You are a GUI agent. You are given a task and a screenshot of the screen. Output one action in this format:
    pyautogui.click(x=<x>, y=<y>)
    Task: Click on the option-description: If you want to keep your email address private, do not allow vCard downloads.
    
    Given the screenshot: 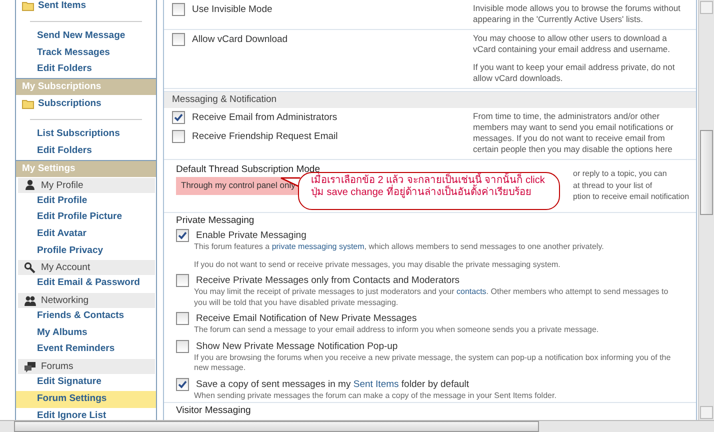 What is the action you would take?
    pyautogui.click(x=574, y=73)
    